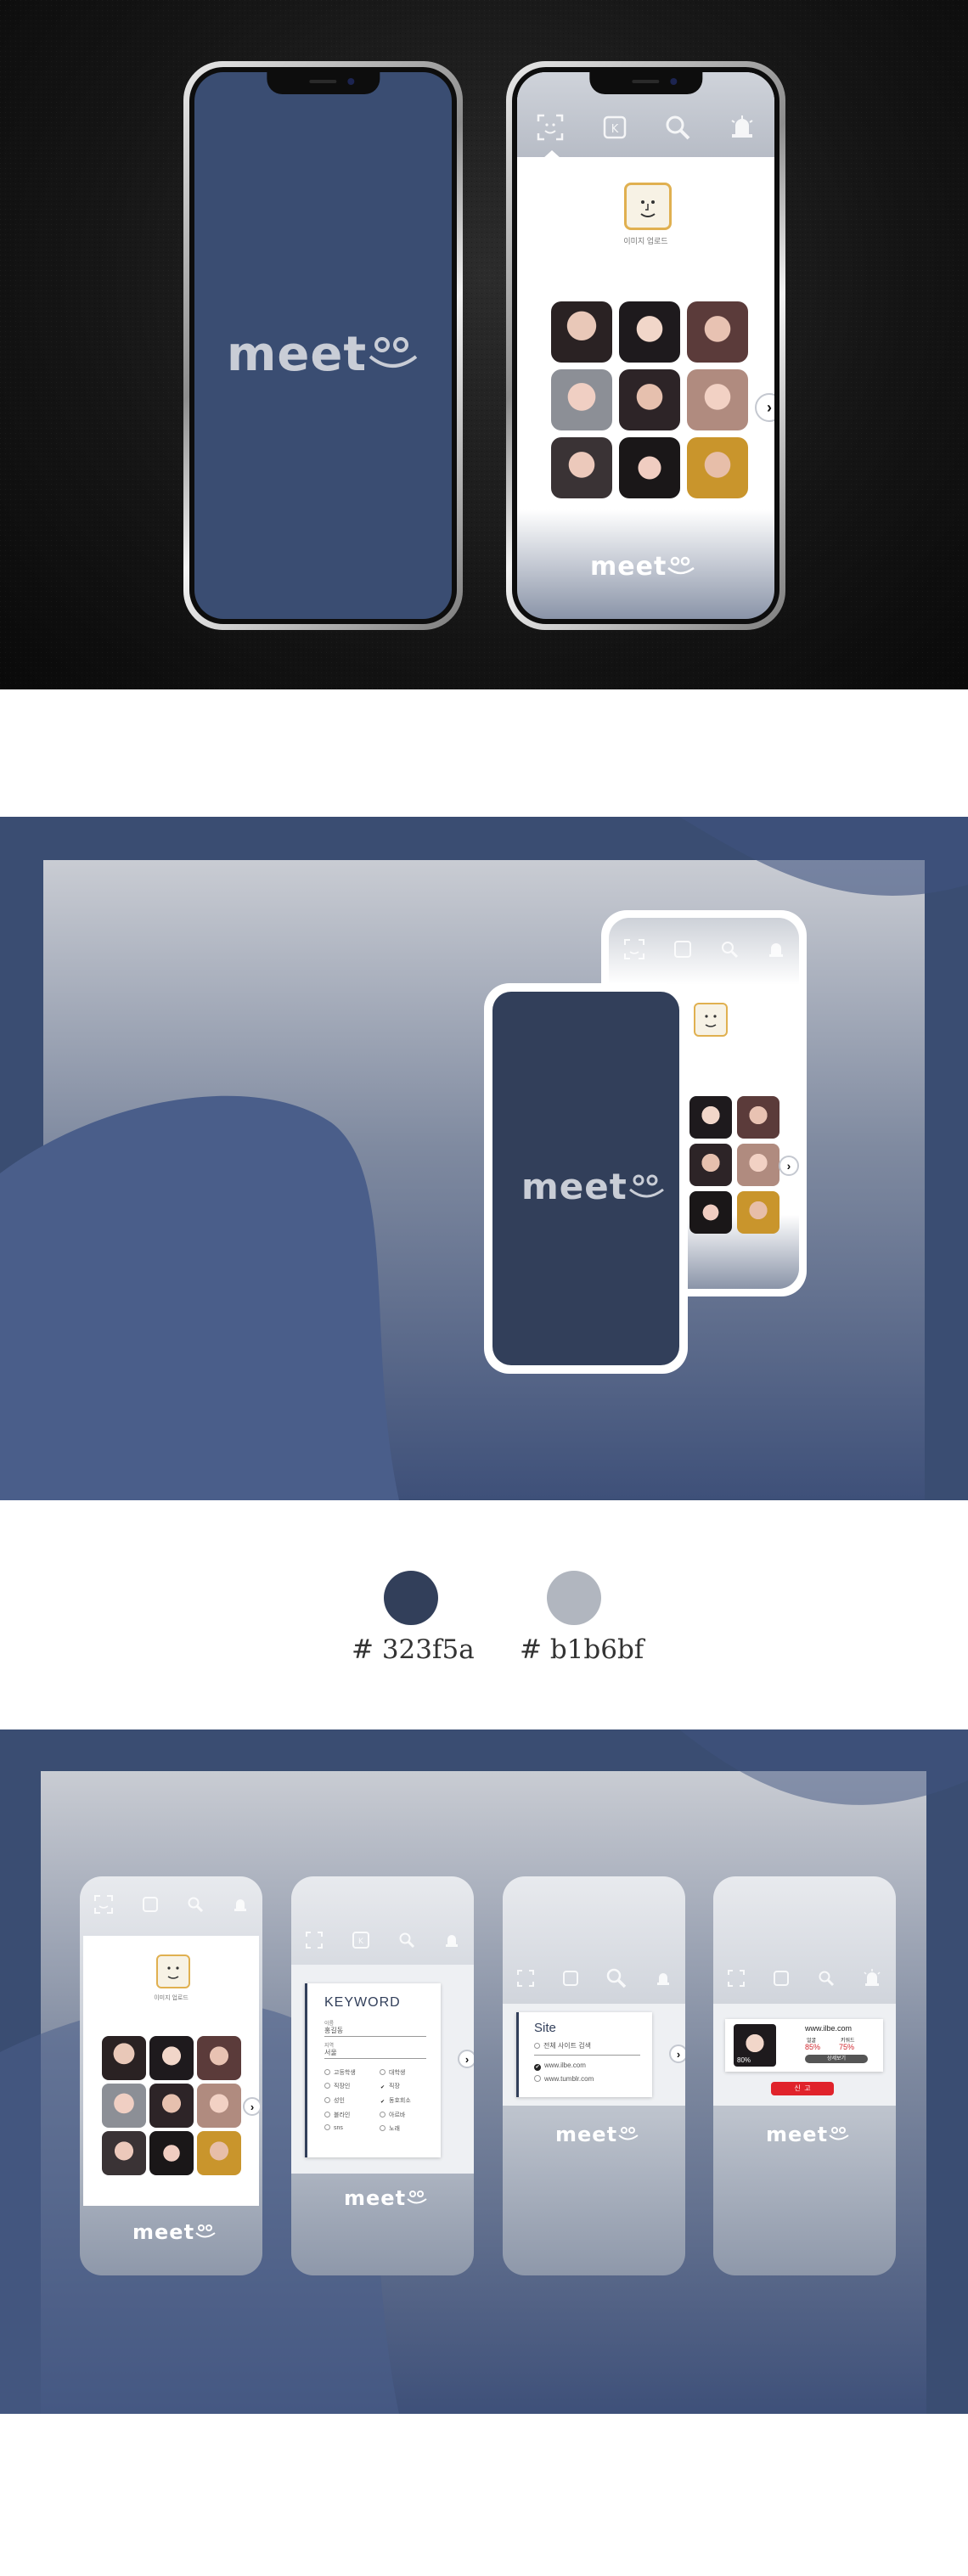  Describe the element at coordinates (352, 2101) in the screenshot. I see `keyword-option: 성인` at that location.